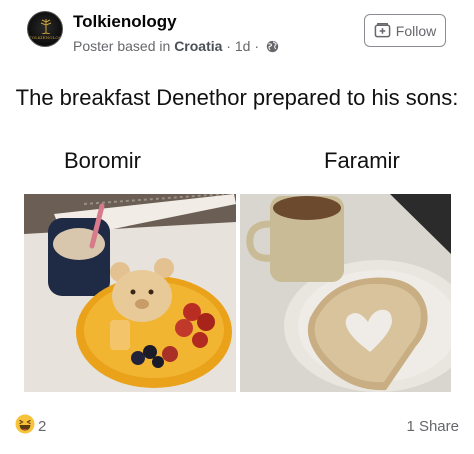  I want to click on meme-label-left: Boromir, so click(103, 160).